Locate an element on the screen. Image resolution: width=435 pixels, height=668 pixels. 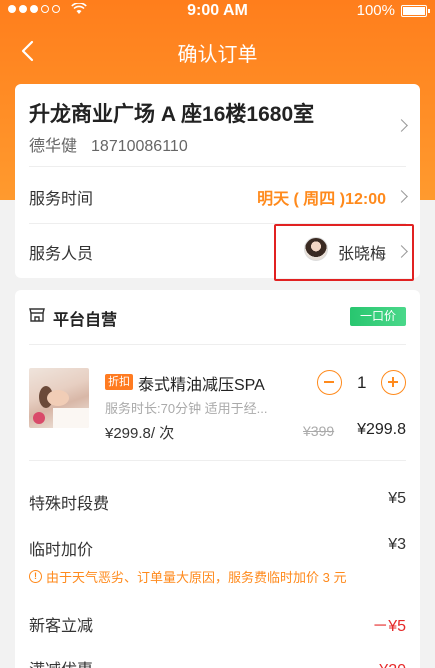
fee-value: －¥20 is located at coordinates (384, 662).